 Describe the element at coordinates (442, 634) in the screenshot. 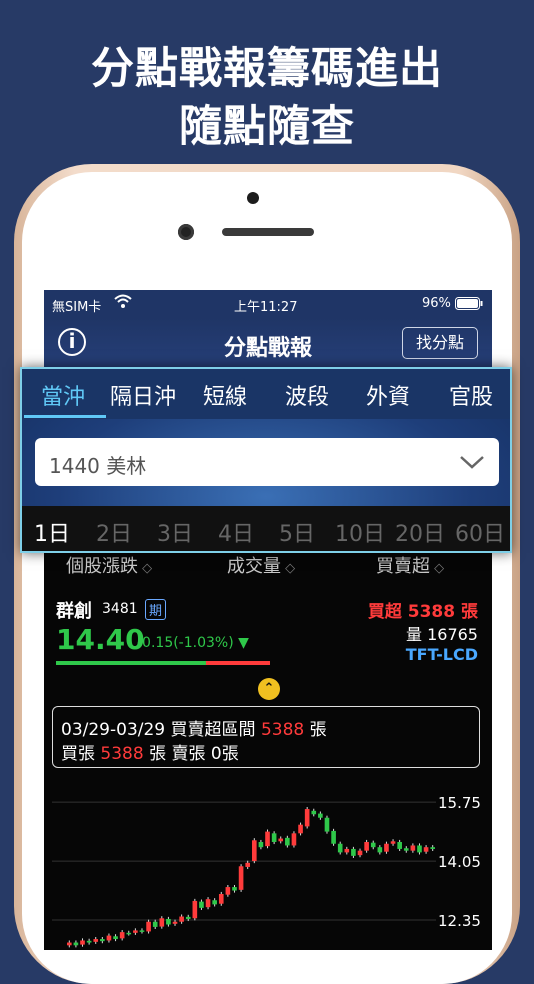

I see `stock-volume: 量 16765` at that location.